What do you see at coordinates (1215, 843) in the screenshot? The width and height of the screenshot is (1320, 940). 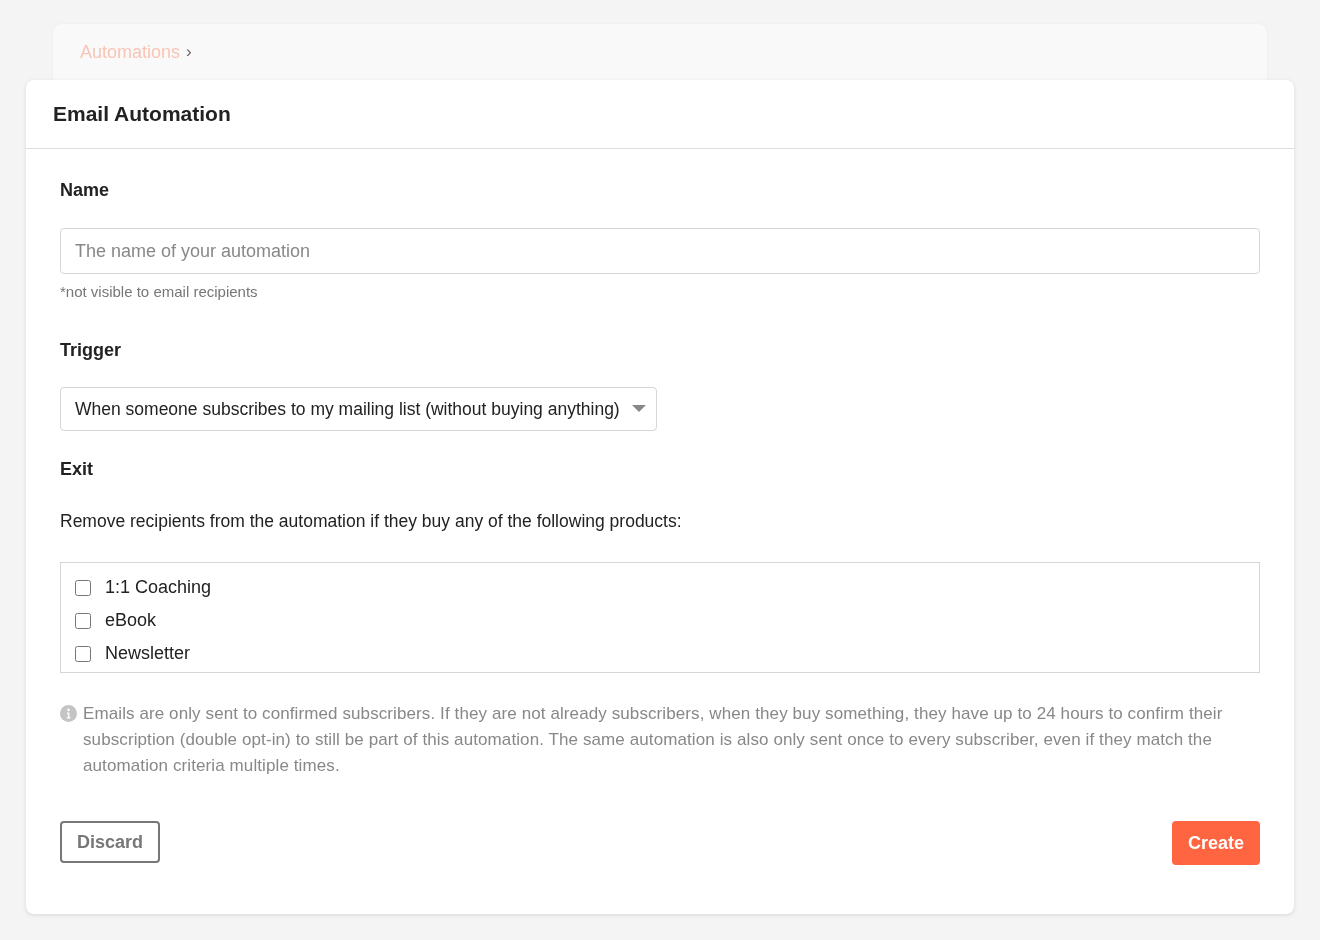 I see `create-button: Create` at bounding box center [1215, 843].